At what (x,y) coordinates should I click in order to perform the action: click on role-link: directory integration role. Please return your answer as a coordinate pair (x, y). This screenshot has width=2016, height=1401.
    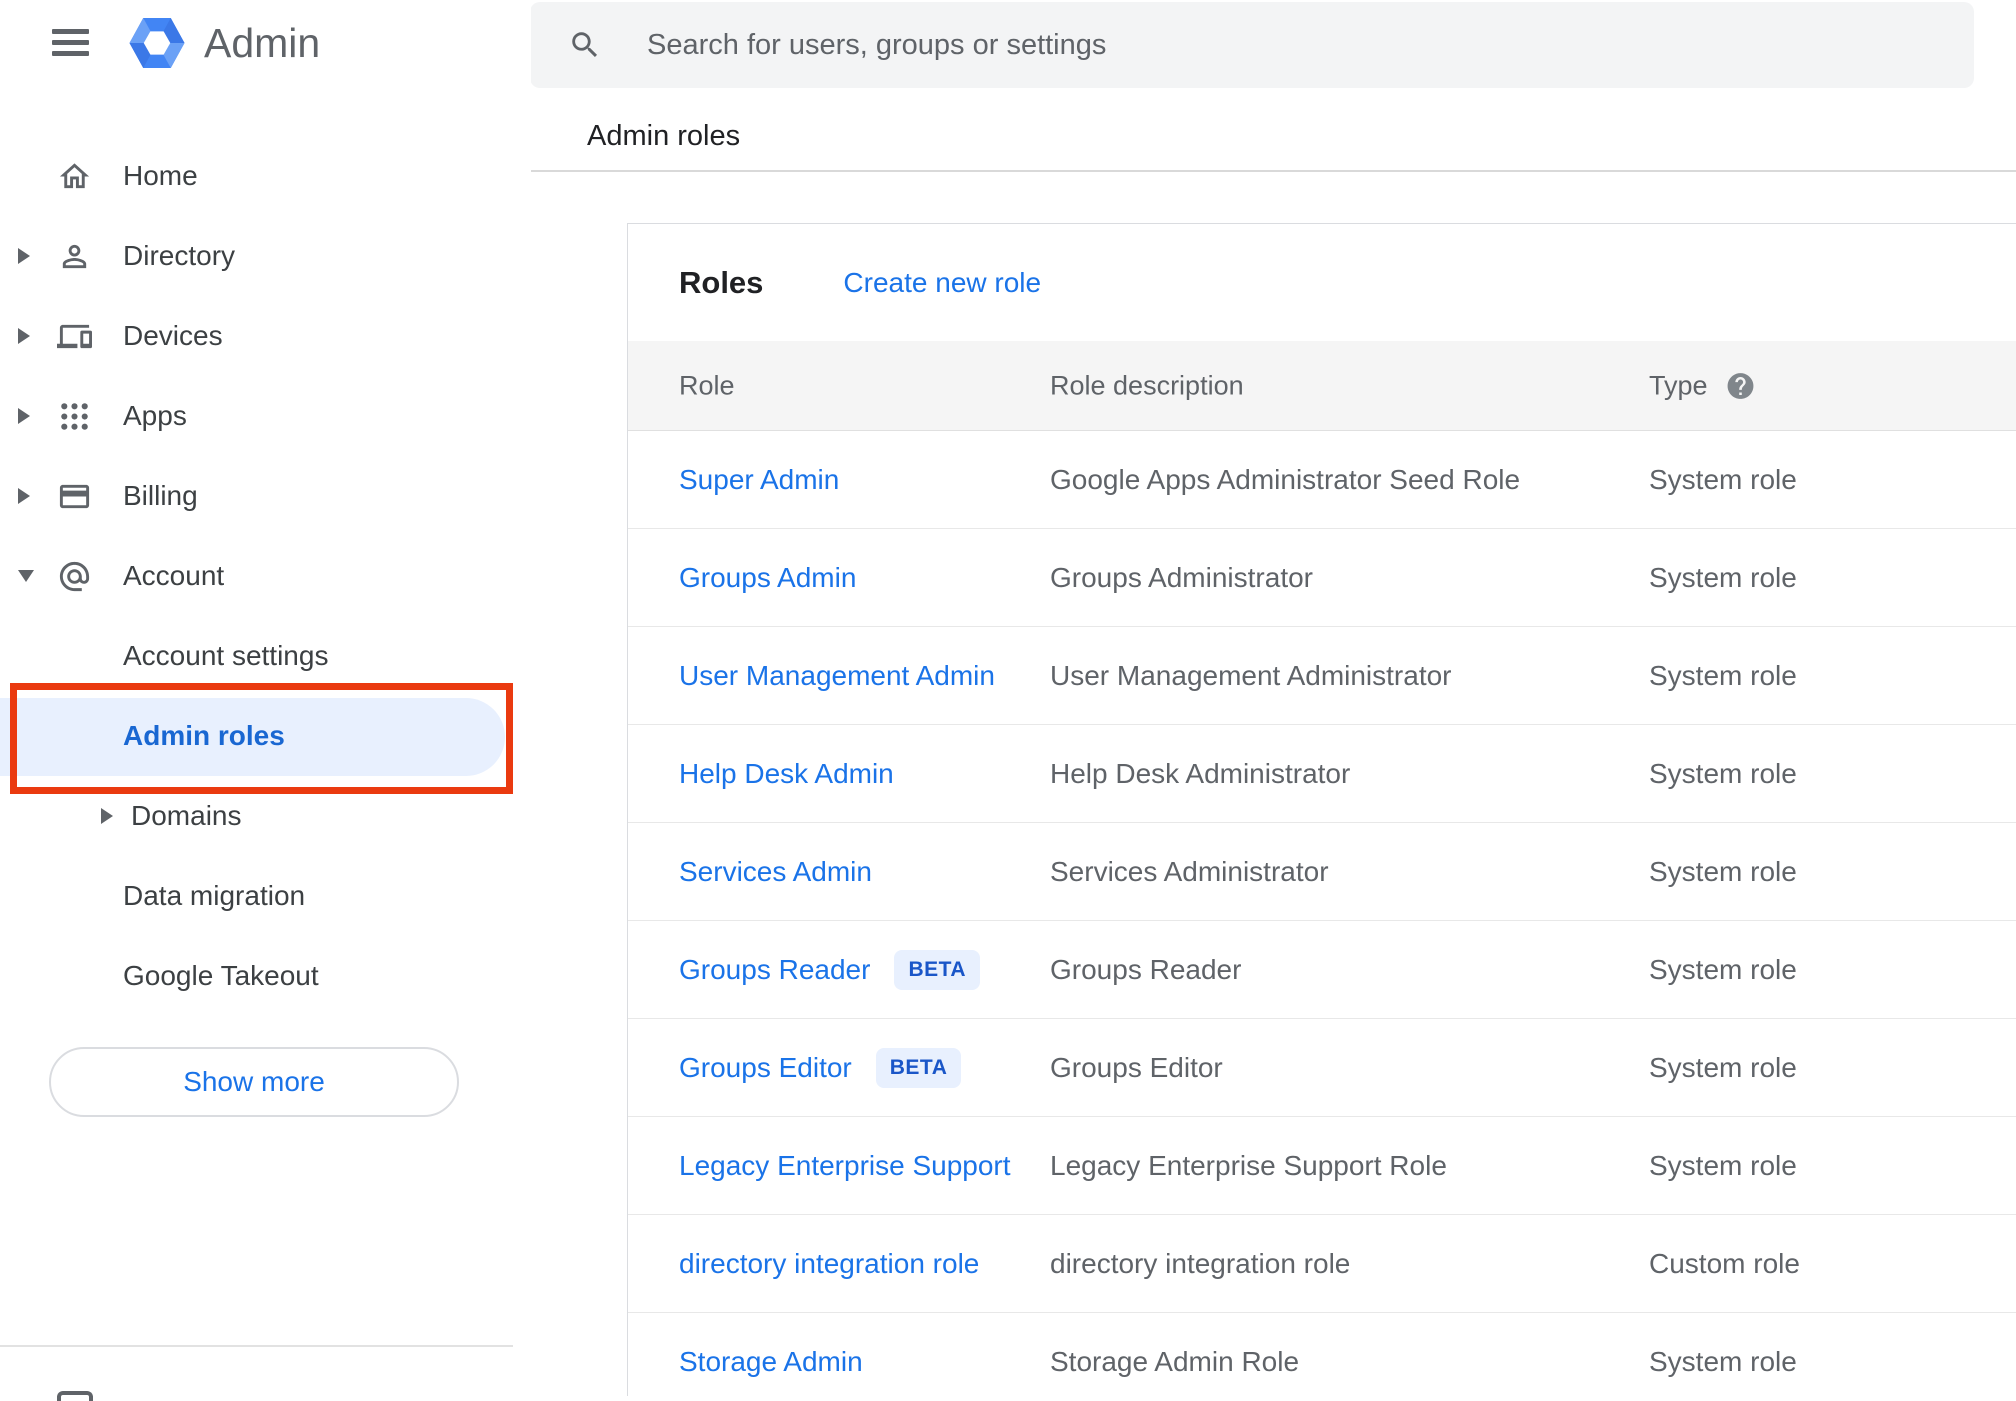
    Looking at the image, I should click on (829, 1264).